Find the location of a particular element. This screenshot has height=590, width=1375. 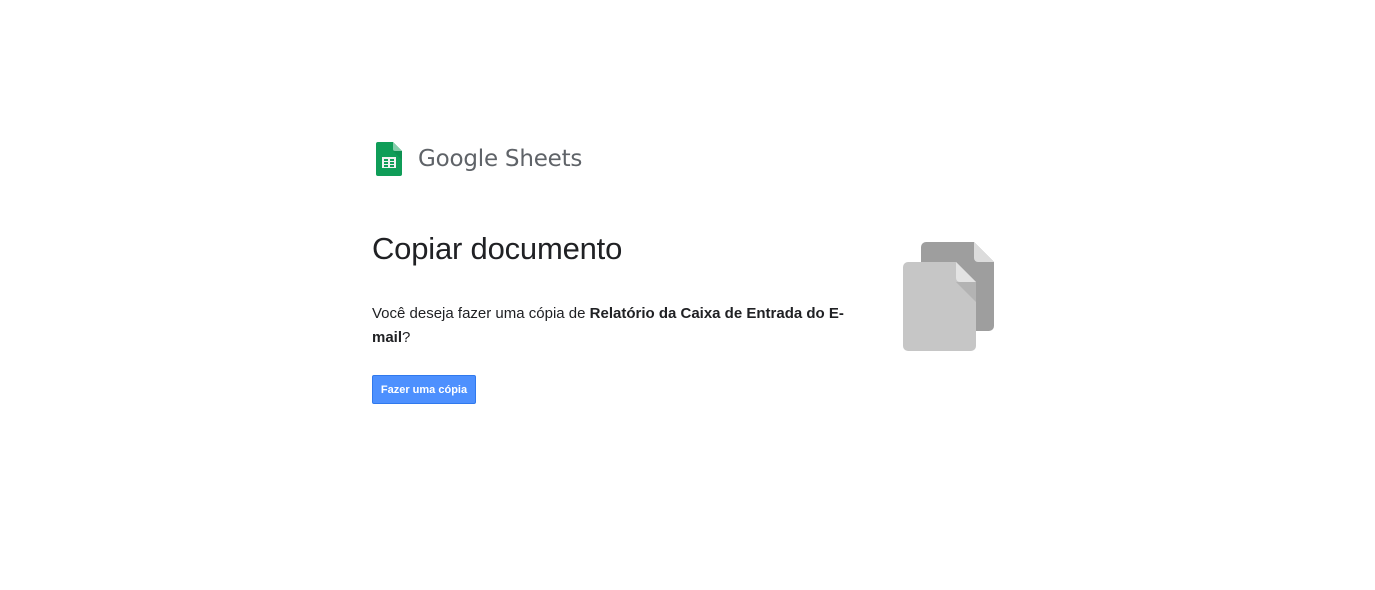

make-copy-button: Fazer uma cópia is located at coordinates (424, 389).